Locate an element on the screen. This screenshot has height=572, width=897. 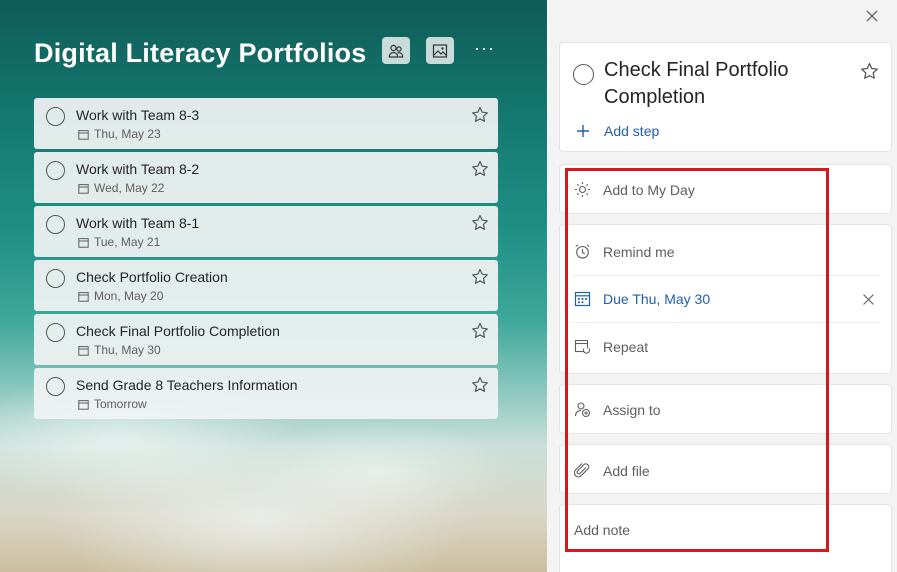
due-date-label: Due Thu, May 30 is located at coordinates (657, 298).